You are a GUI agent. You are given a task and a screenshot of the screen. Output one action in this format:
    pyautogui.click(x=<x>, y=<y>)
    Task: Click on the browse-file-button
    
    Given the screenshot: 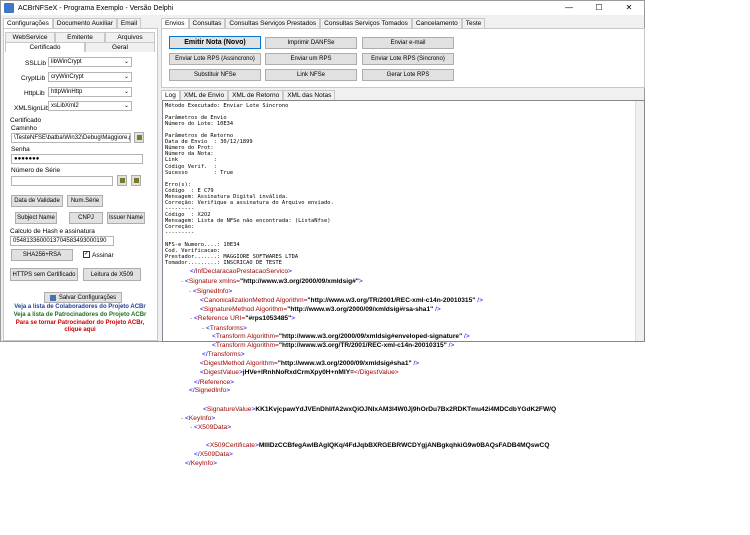 What is the action you would take?
    pyautogui.click(x=139, y=137)
    